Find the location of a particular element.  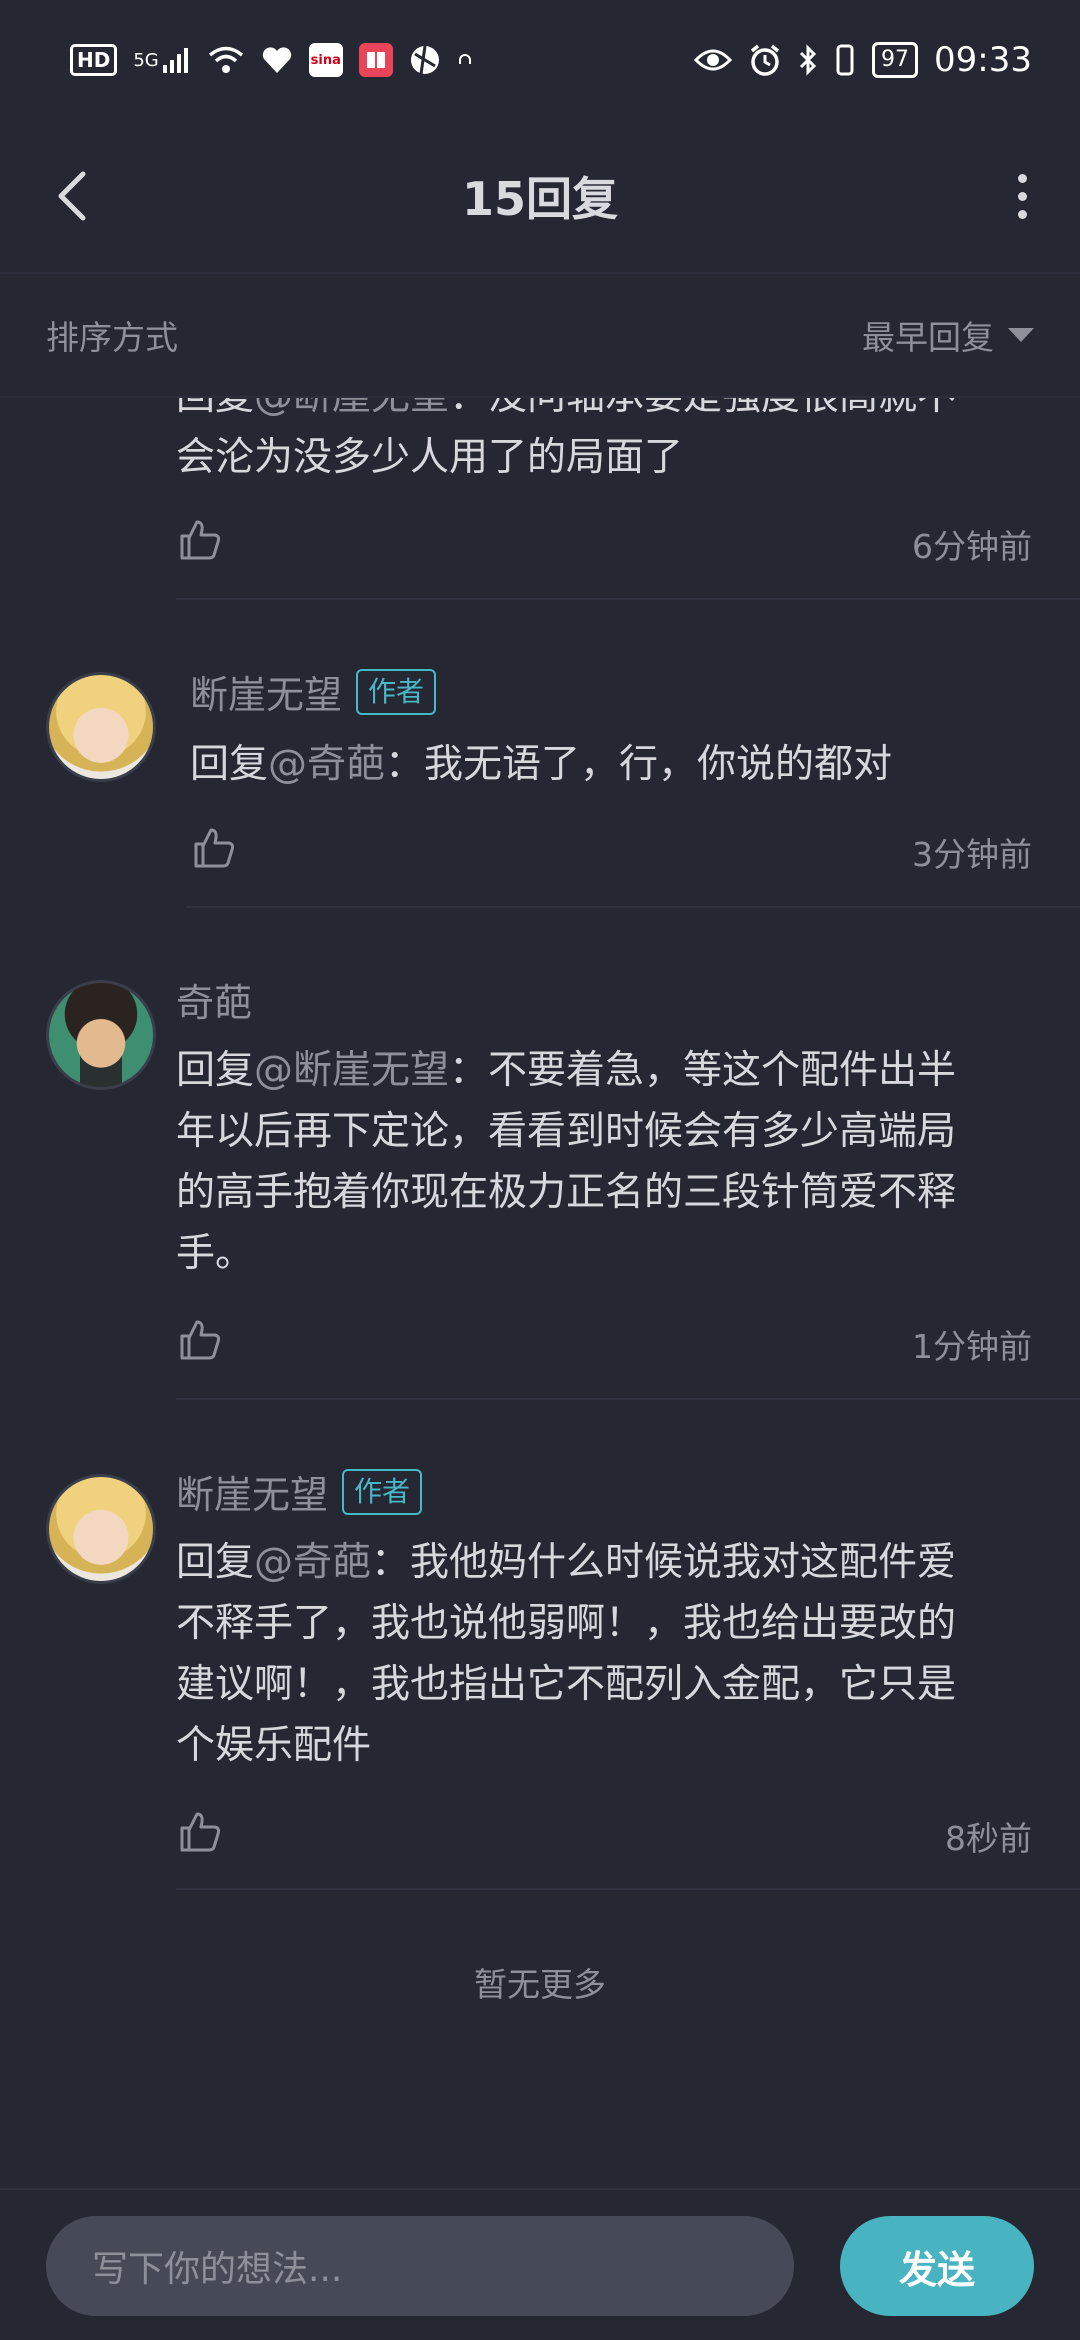

headset-icon is located at coordinates (465, 60).